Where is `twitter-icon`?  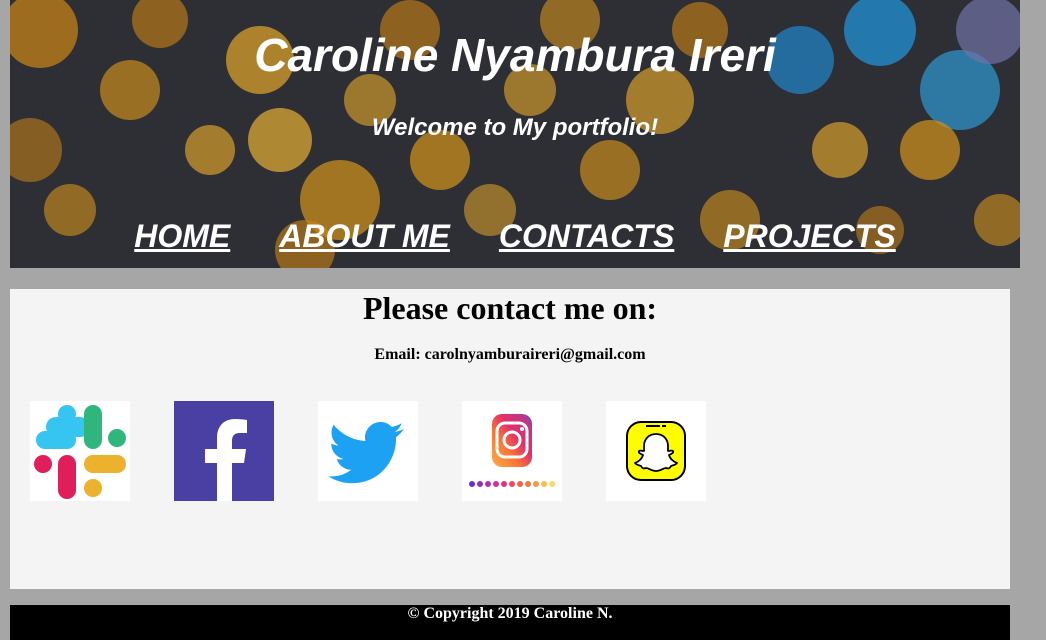 twitter-icon is located at coordinates (368, 451).